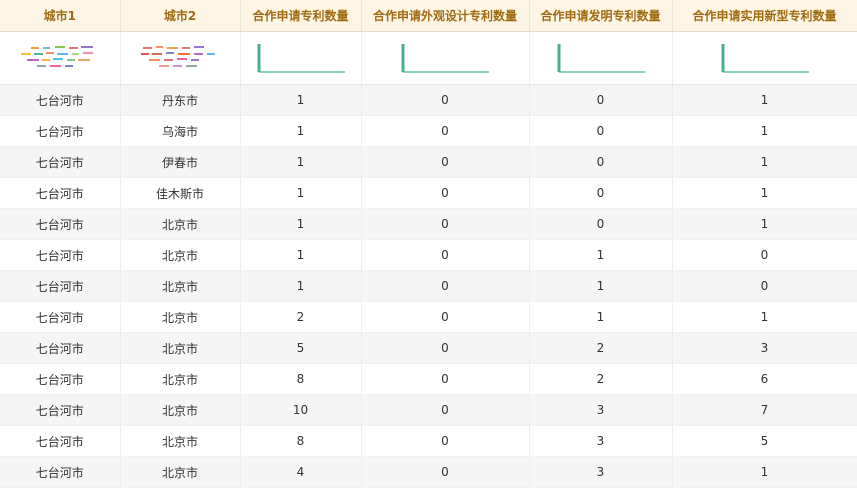  What do you see at coordinates (764, 410) in the screenshot?
I see `cell-utility-patents: 7` at bounding box center [764, 410].